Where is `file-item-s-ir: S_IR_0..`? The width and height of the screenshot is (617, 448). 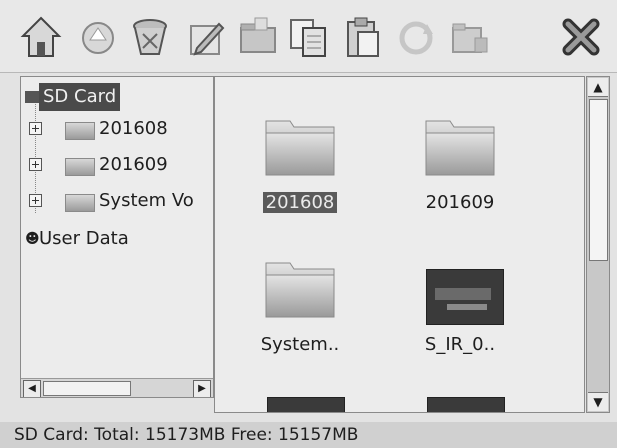 file-item-s-ir: S_IR_0.. is located at coordinates (455, 314).